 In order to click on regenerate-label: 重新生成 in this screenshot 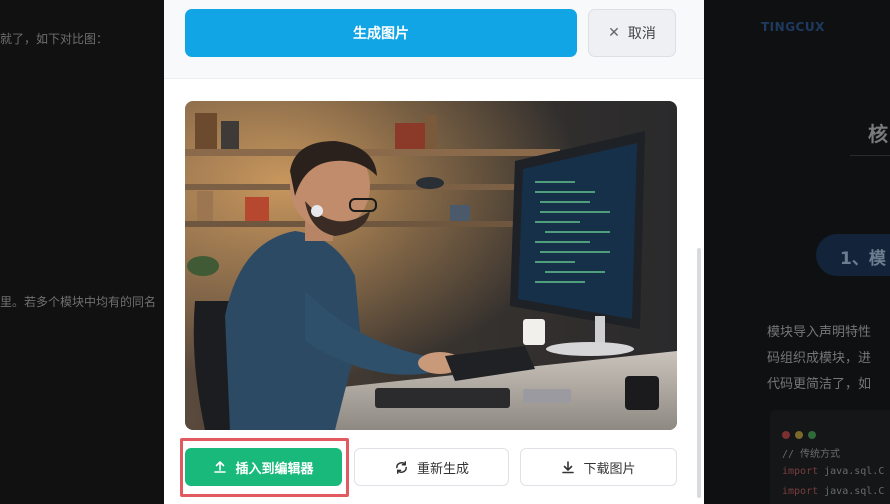, I will do `click(442, 469)`.